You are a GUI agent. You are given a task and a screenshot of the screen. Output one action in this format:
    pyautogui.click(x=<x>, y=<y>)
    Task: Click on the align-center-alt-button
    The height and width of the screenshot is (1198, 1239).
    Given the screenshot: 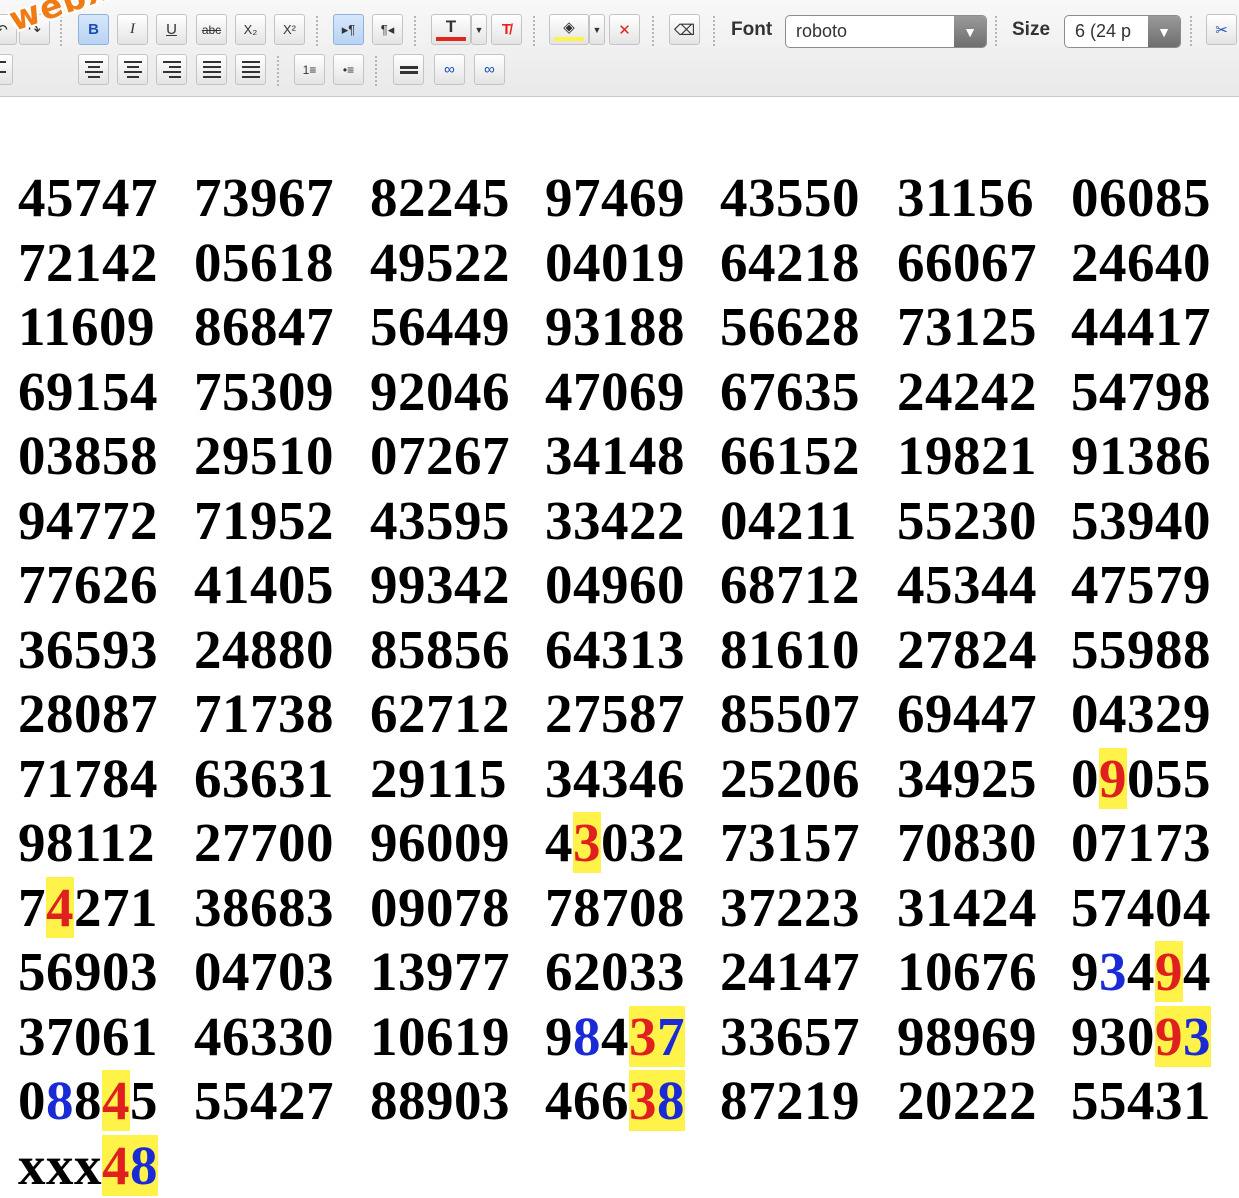 What is the action you would take?
    pyautogui.click(x=132, y=69)
    